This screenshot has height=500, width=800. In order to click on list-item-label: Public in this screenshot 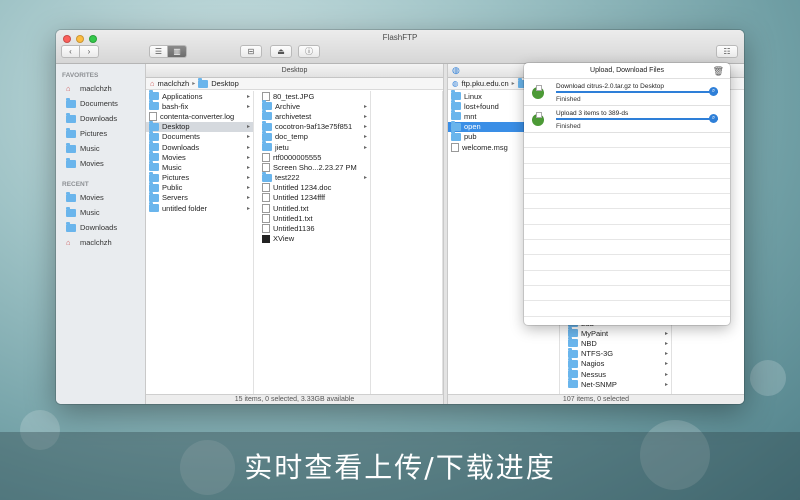, I will do `click(172, 188)`.